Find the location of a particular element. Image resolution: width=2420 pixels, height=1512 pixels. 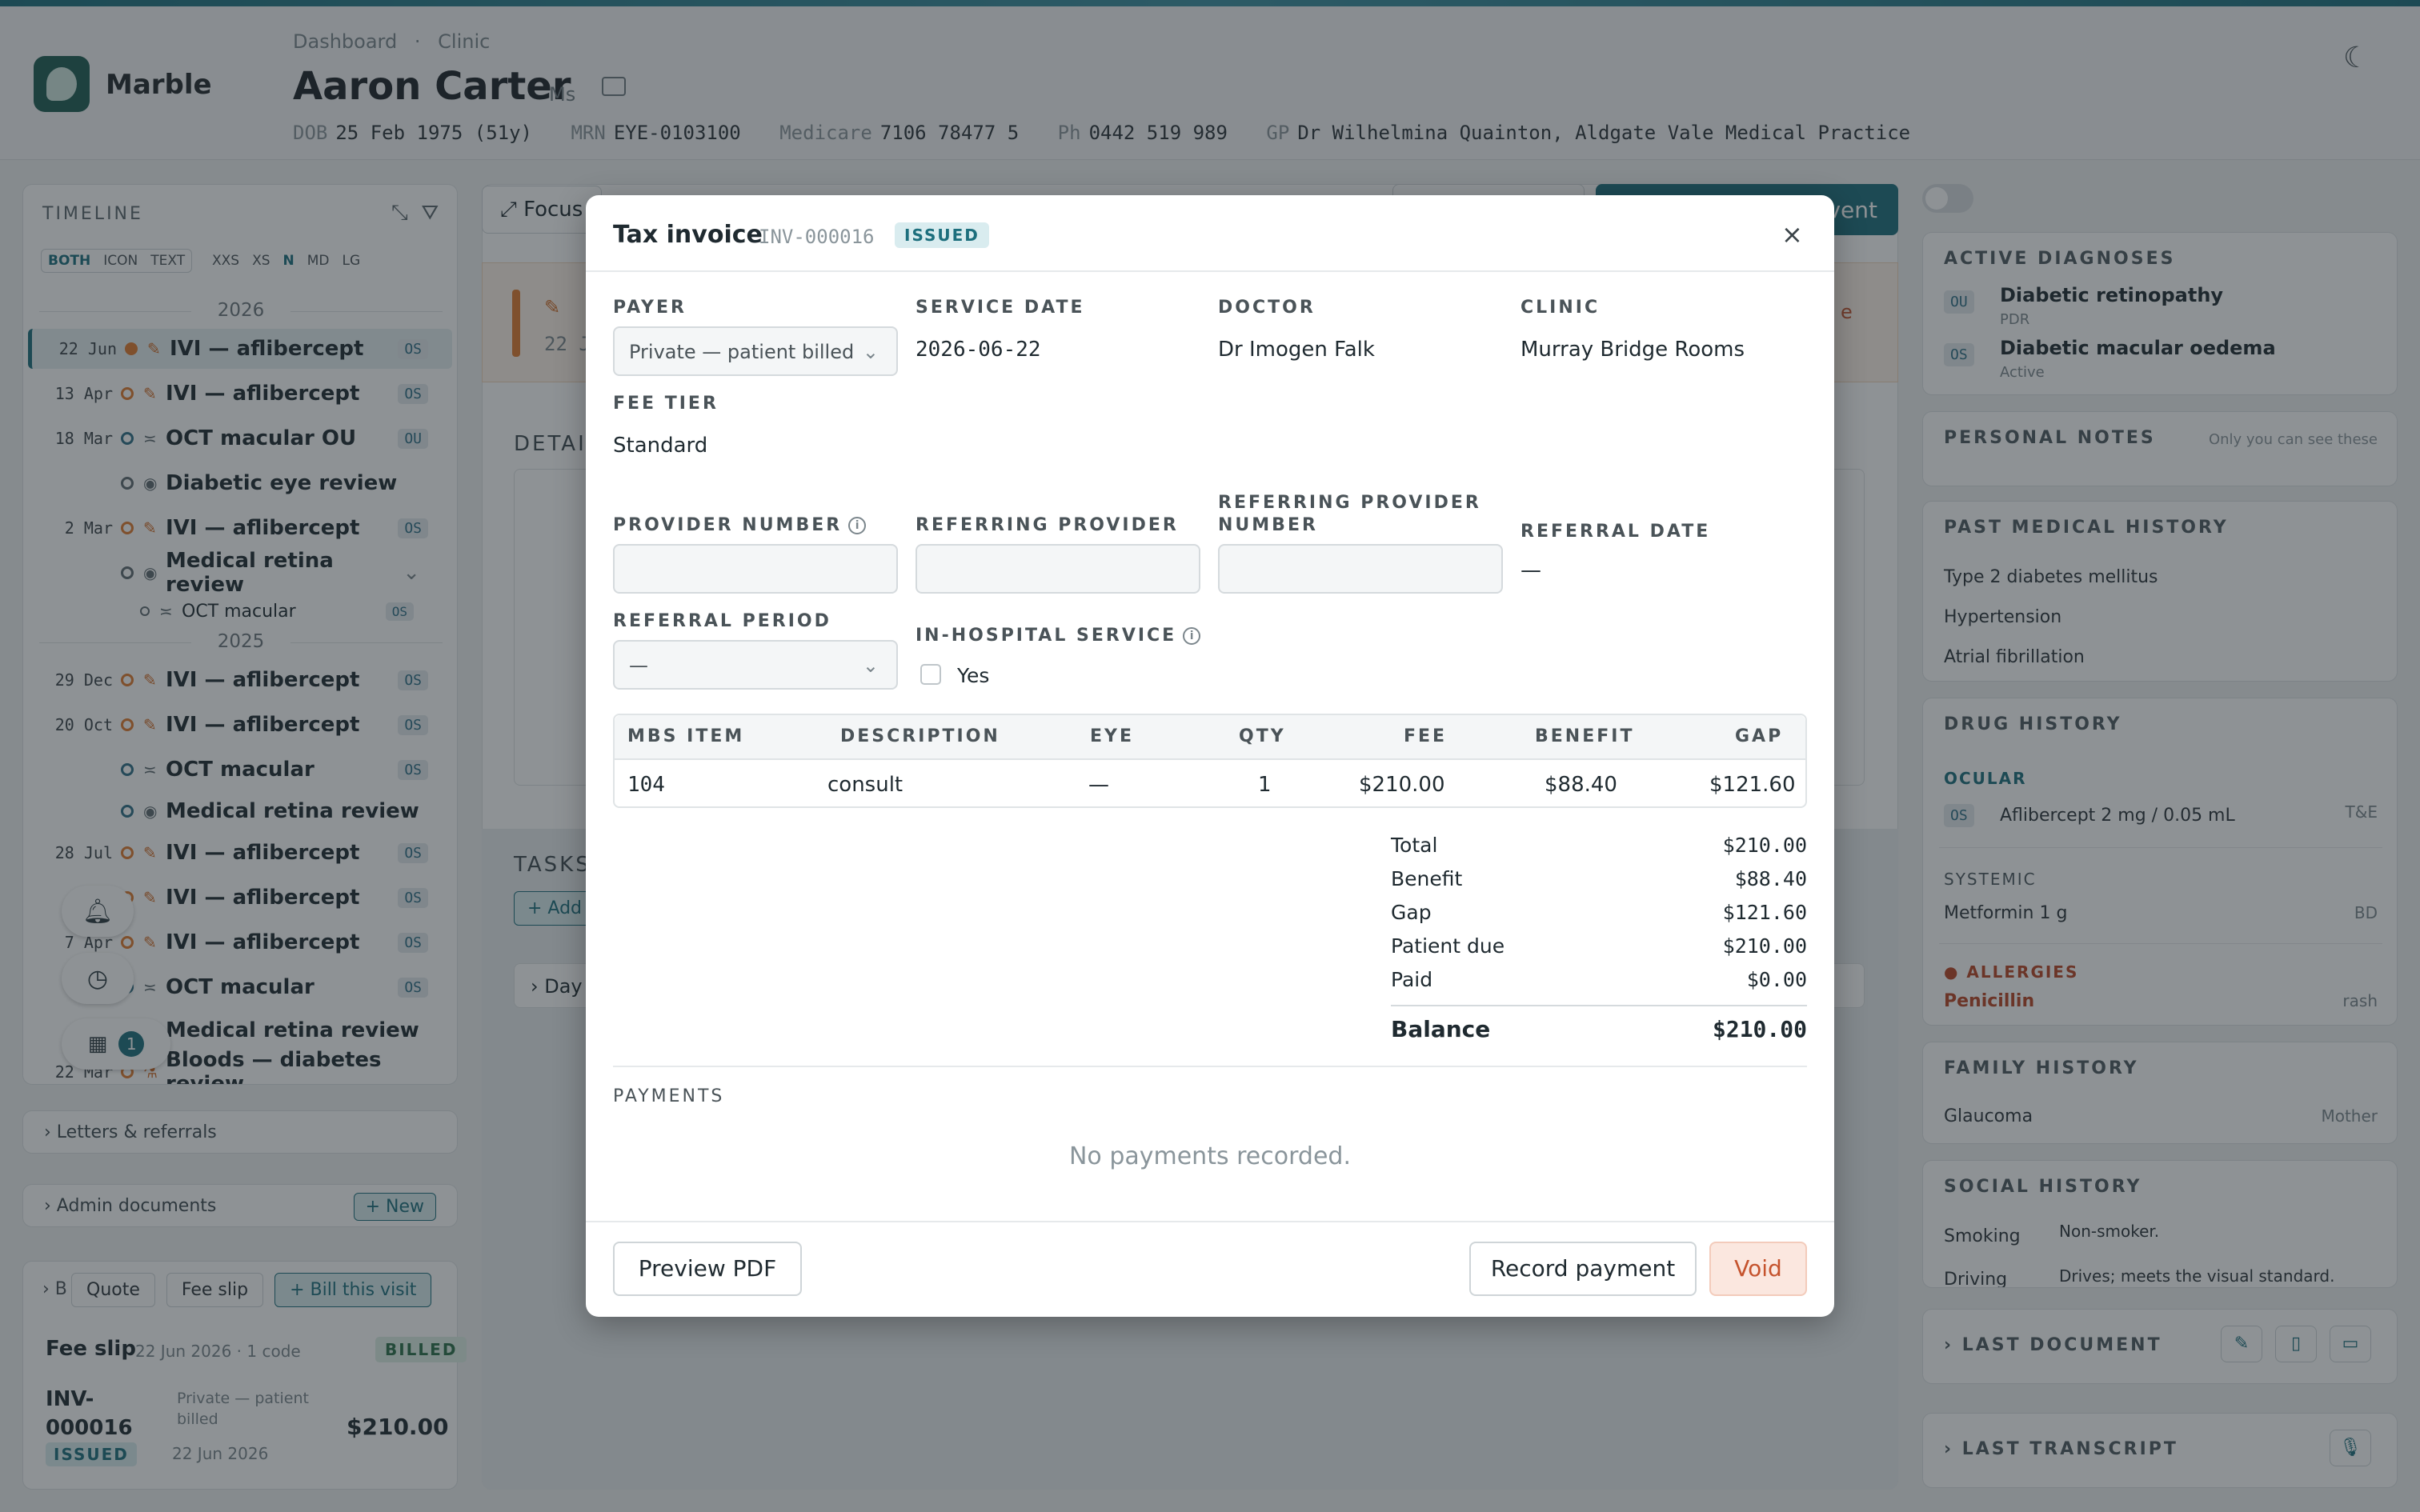

col-fee: FEE is located at coordinates (1426, 736).